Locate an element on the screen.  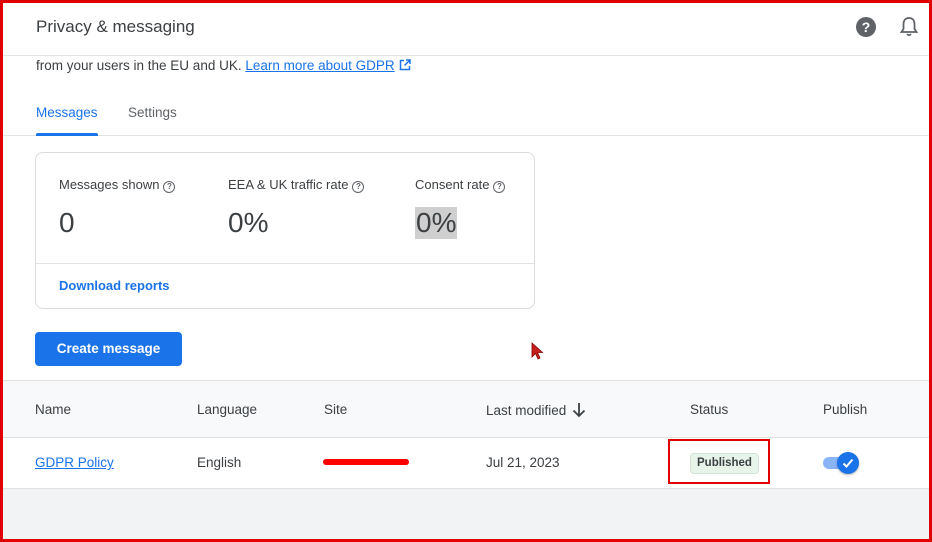
column-header-last-modified: Last modified is located at coordinates (536, 410).